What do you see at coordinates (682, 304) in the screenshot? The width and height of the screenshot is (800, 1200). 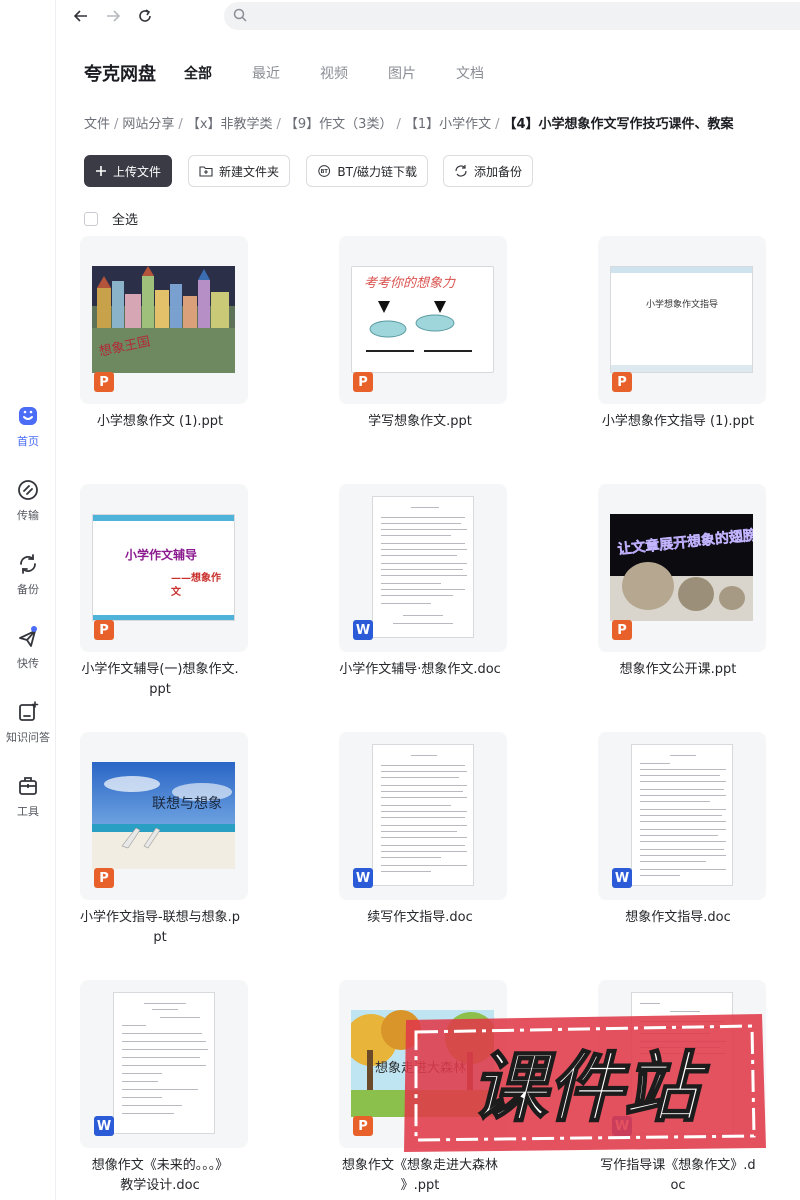 I see `svg-text: 小学想象作文指导` at bounding box center [682, 304].